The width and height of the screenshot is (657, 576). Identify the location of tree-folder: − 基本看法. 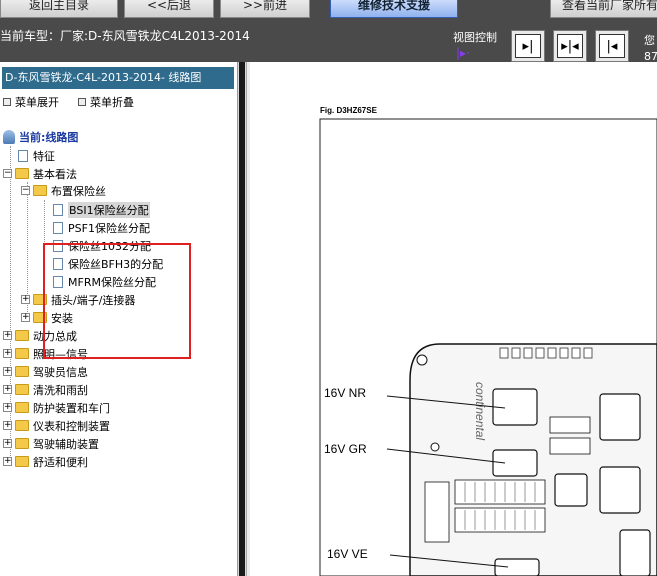
(40, 173).